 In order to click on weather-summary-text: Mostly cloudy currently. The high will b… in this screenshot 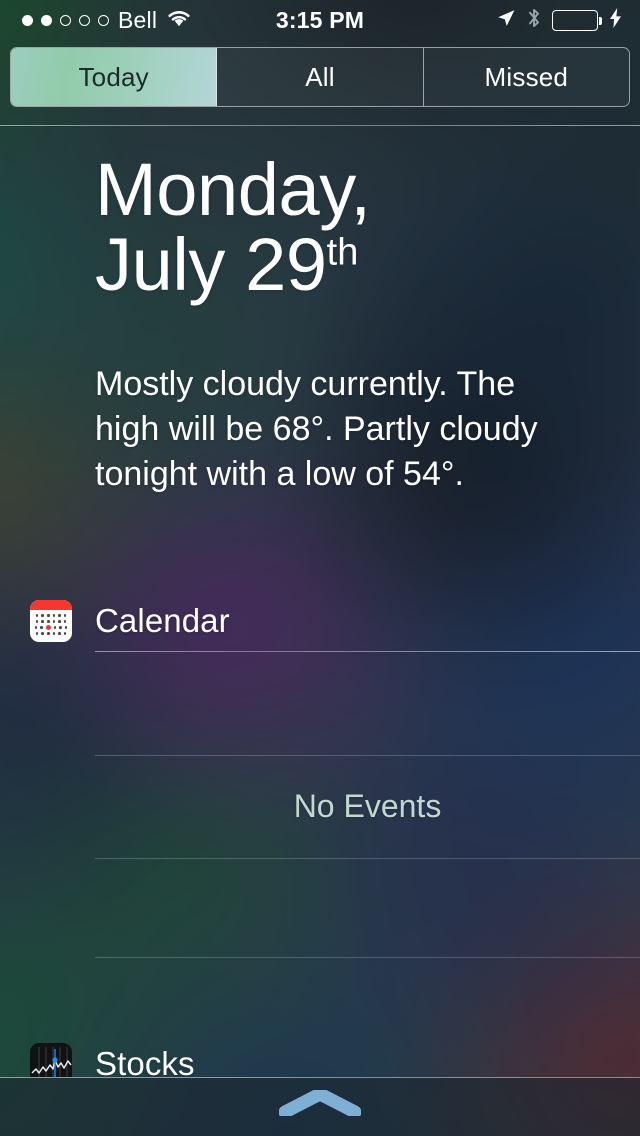, I will do `click(316, 429)`.